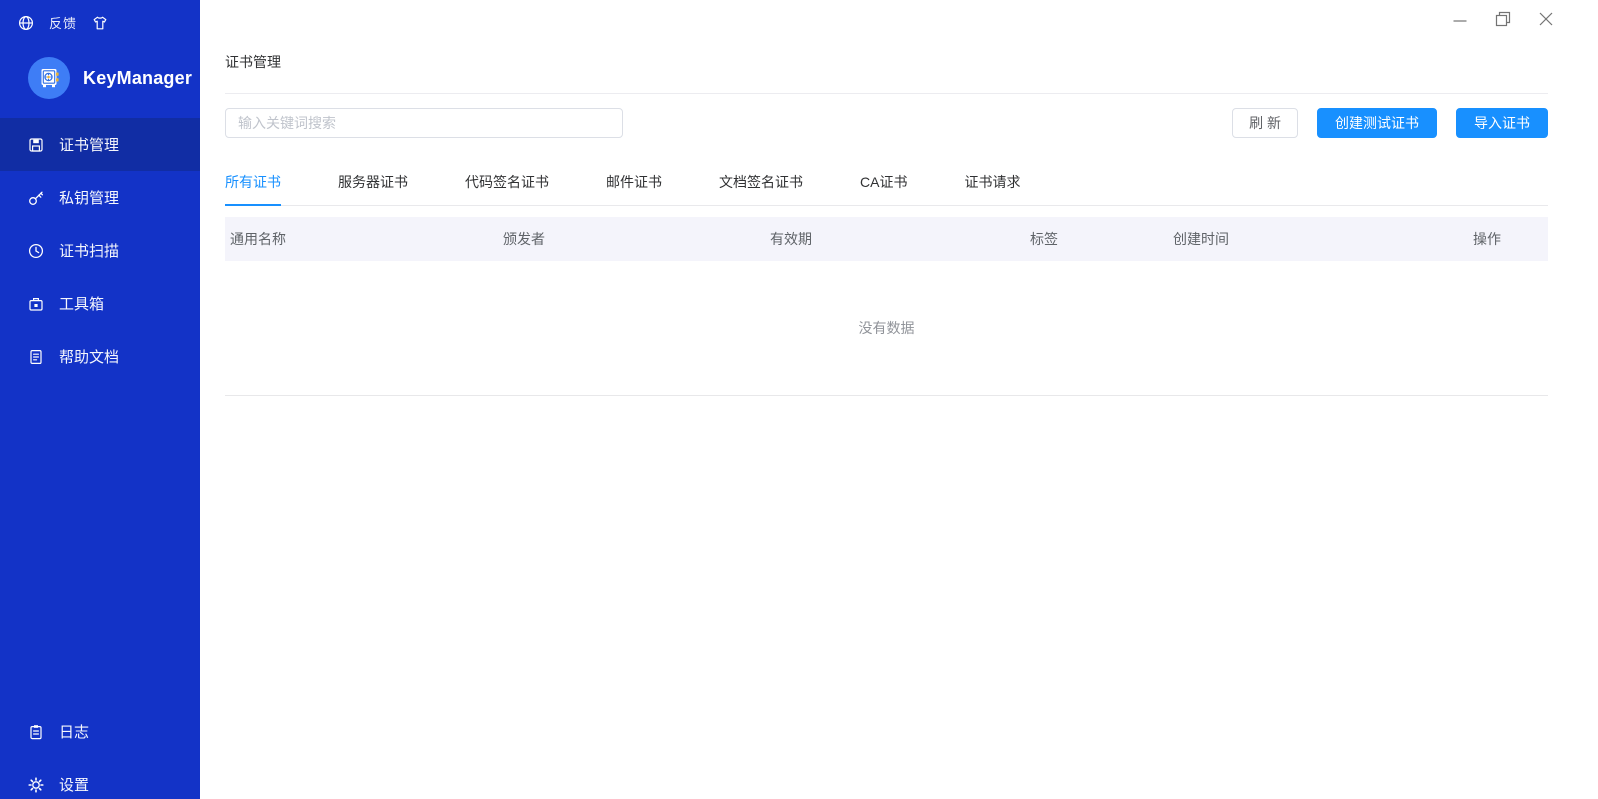 The image size is (1598, 799). I want to click on certificate-manage-icon, so click(36, 145).